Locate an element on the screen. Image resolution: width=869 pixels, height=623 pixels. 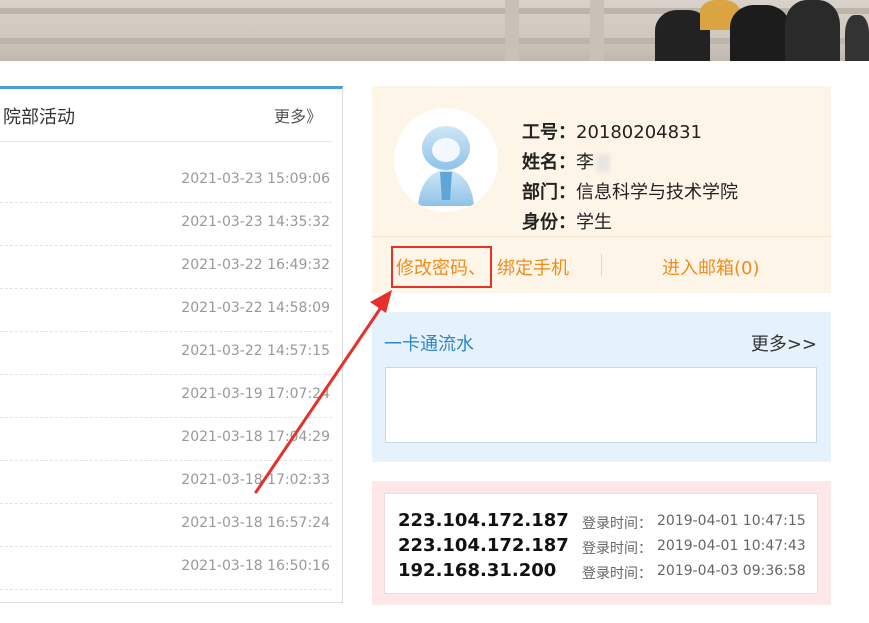
news-item-time: 2021-03-18 16:57:24 is located at coordinates (255, 523).